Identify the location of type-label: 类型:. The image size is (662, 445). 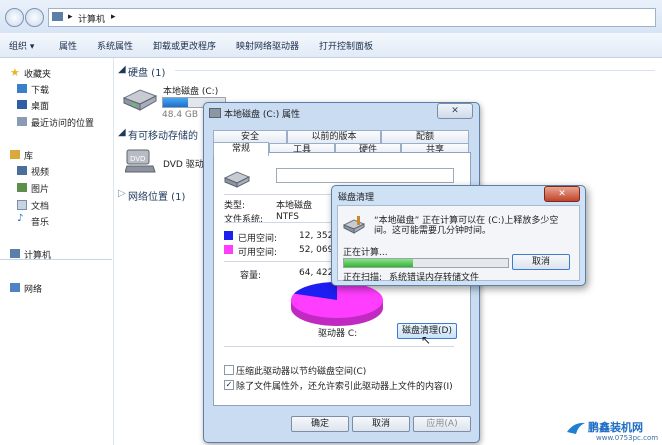
(235, 206).